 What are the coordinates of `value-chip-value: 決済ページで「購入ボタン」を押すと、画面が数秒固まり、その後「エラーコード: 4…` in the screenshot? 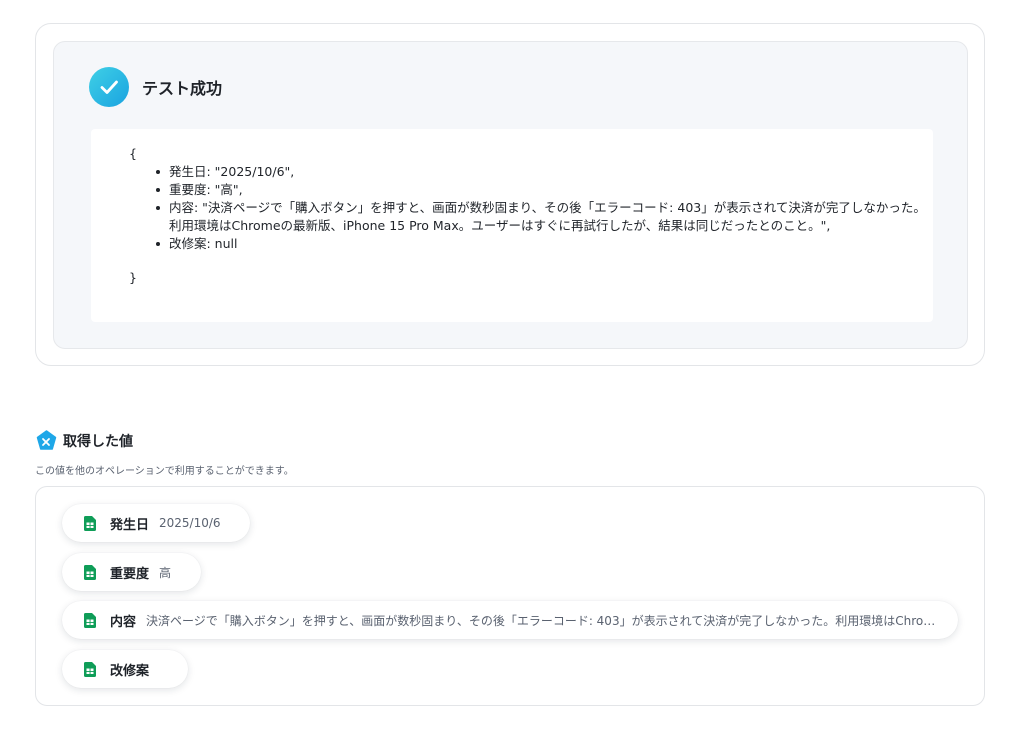 It's located at (543, 620).